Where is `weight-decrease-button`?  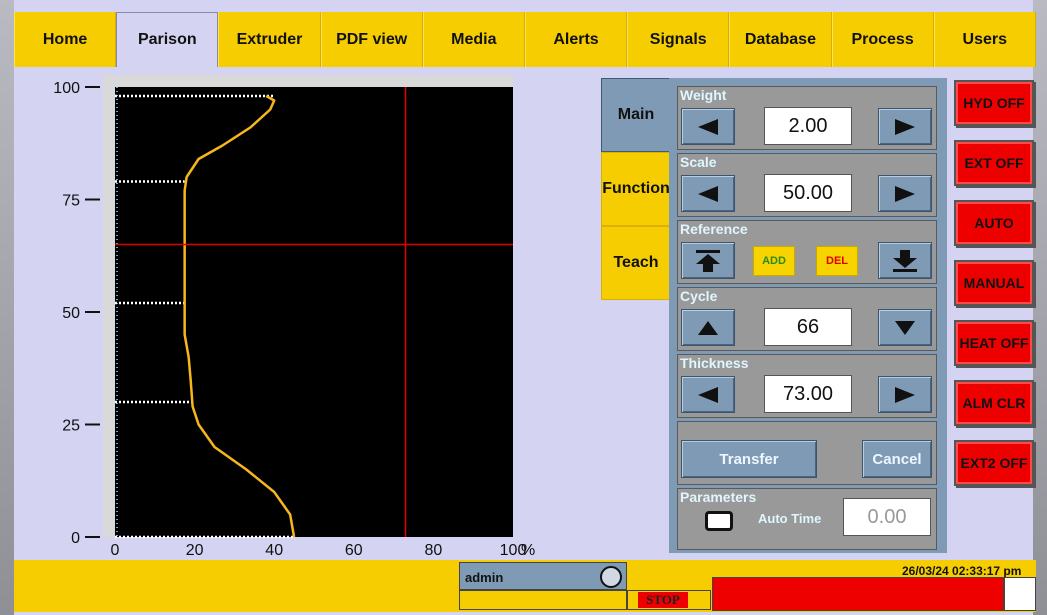
weight-decrease-button is located at coordinates (708, 126).